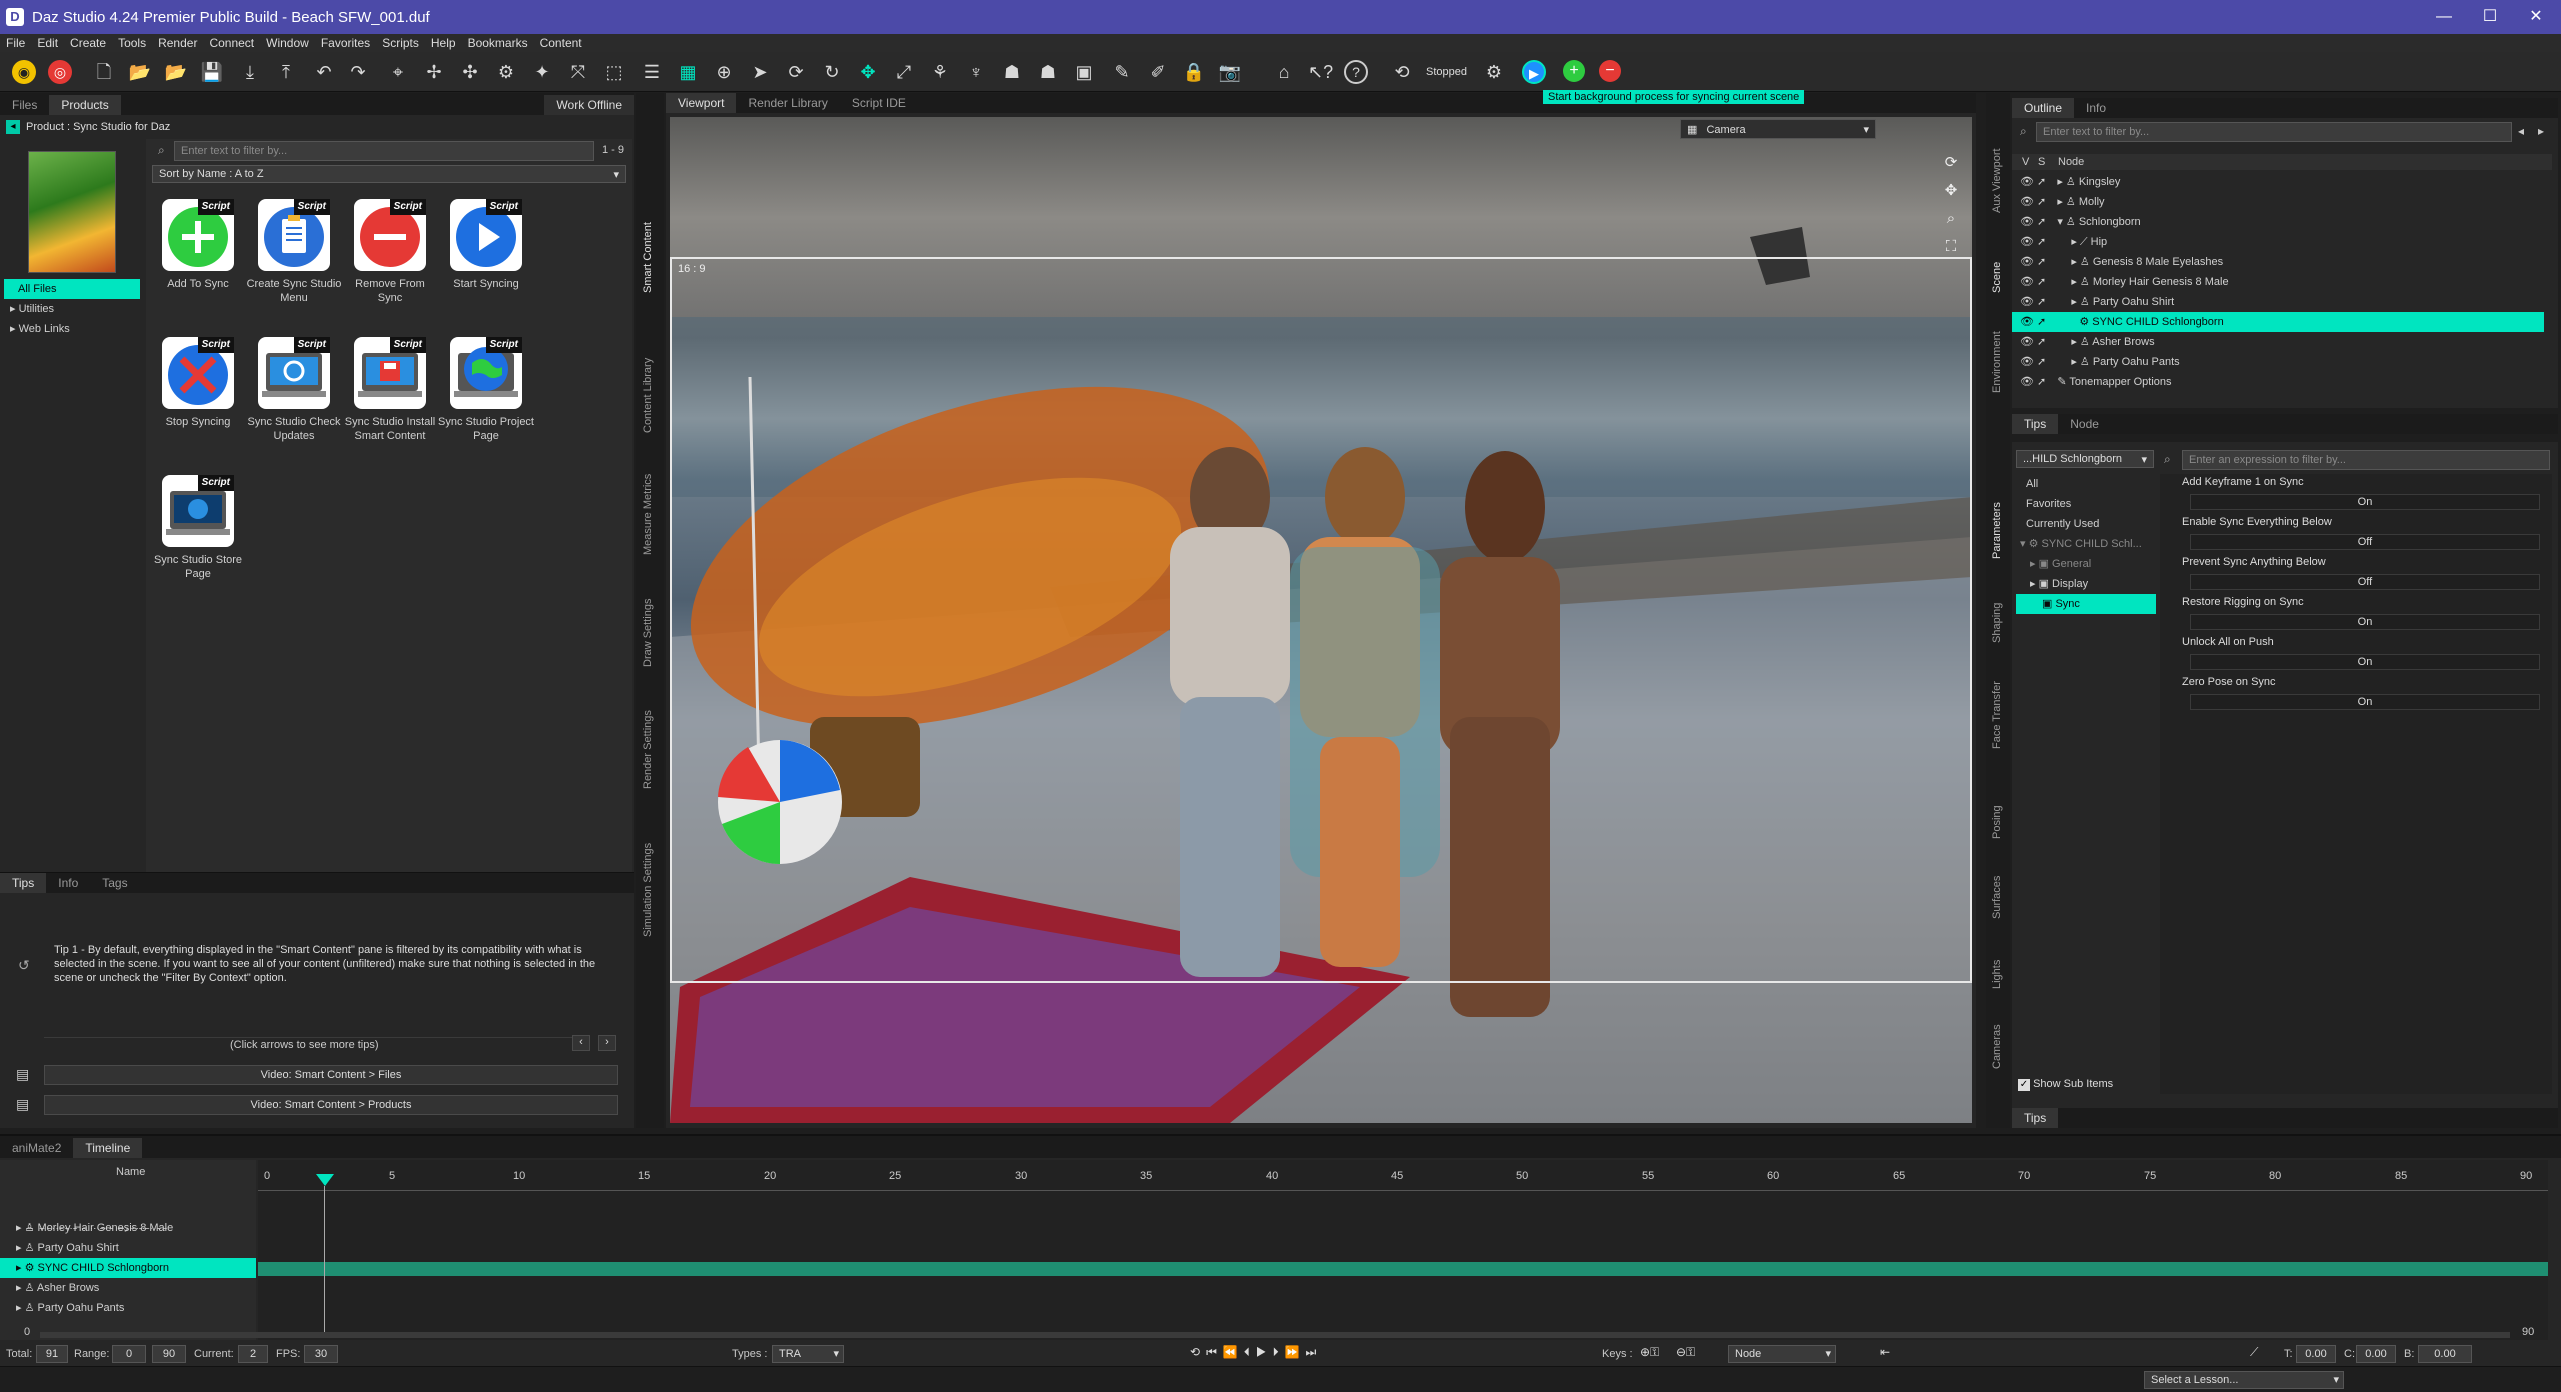 The image size is (2561, 1392). I want to click on orbit-icon: ⟳, so click(1951, 163).